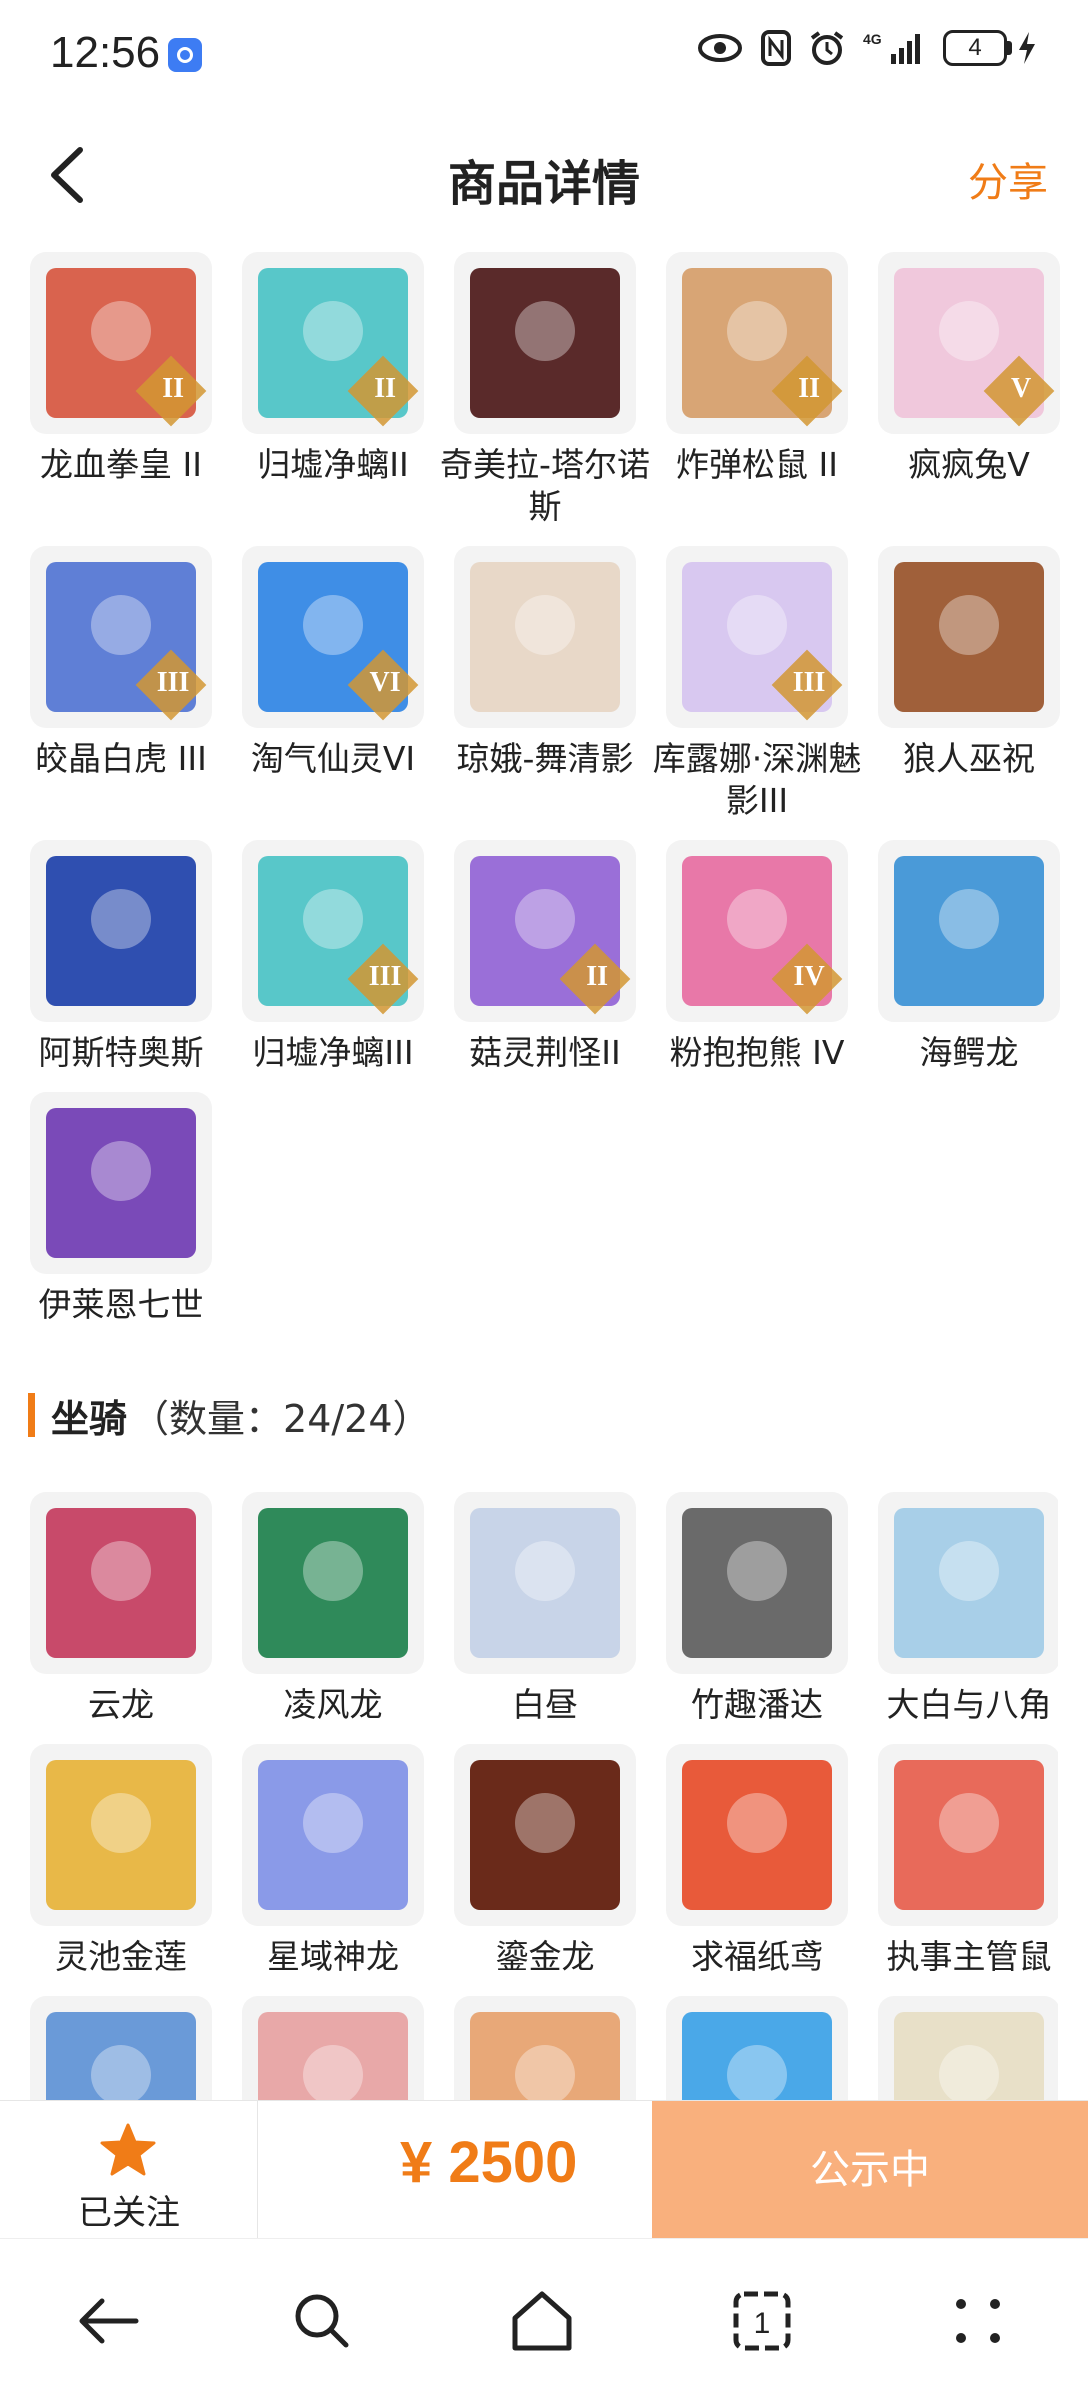 Image resolution: width=1088 pixels, height=2400 pixels. What do you see at coordinates (969, 369) in the screenshot?
I see `pet-item: V 疯疯兔V` at bounding box center [969, 369].